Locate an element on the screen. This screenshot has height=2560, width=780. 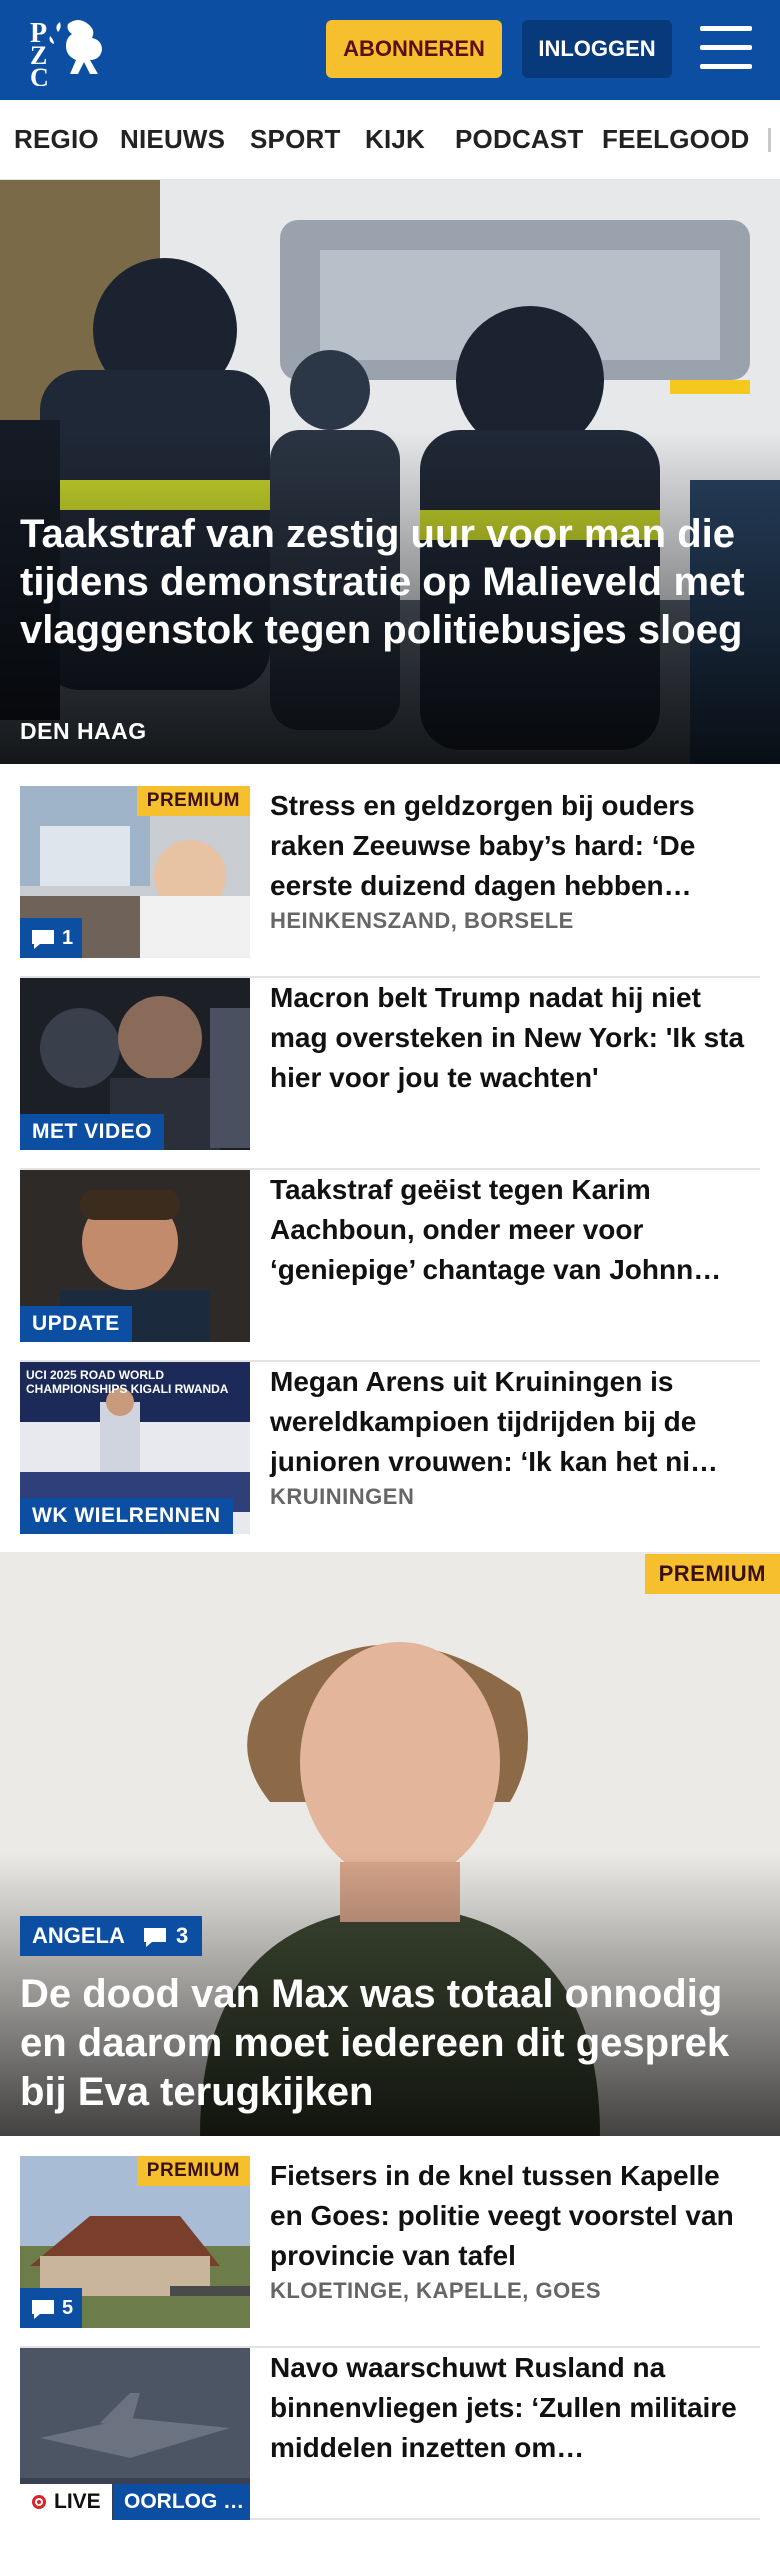
pzc-logo: P Z C is located at coordinates (69, 53).